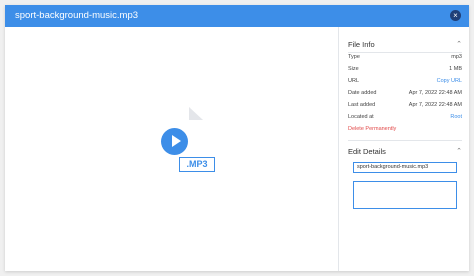 Image resolution: width=474 pixels, height=276 pixels. Describe the element at coordinates (361, 117) in the screenshot. I see `info-label: Located at` at that location.